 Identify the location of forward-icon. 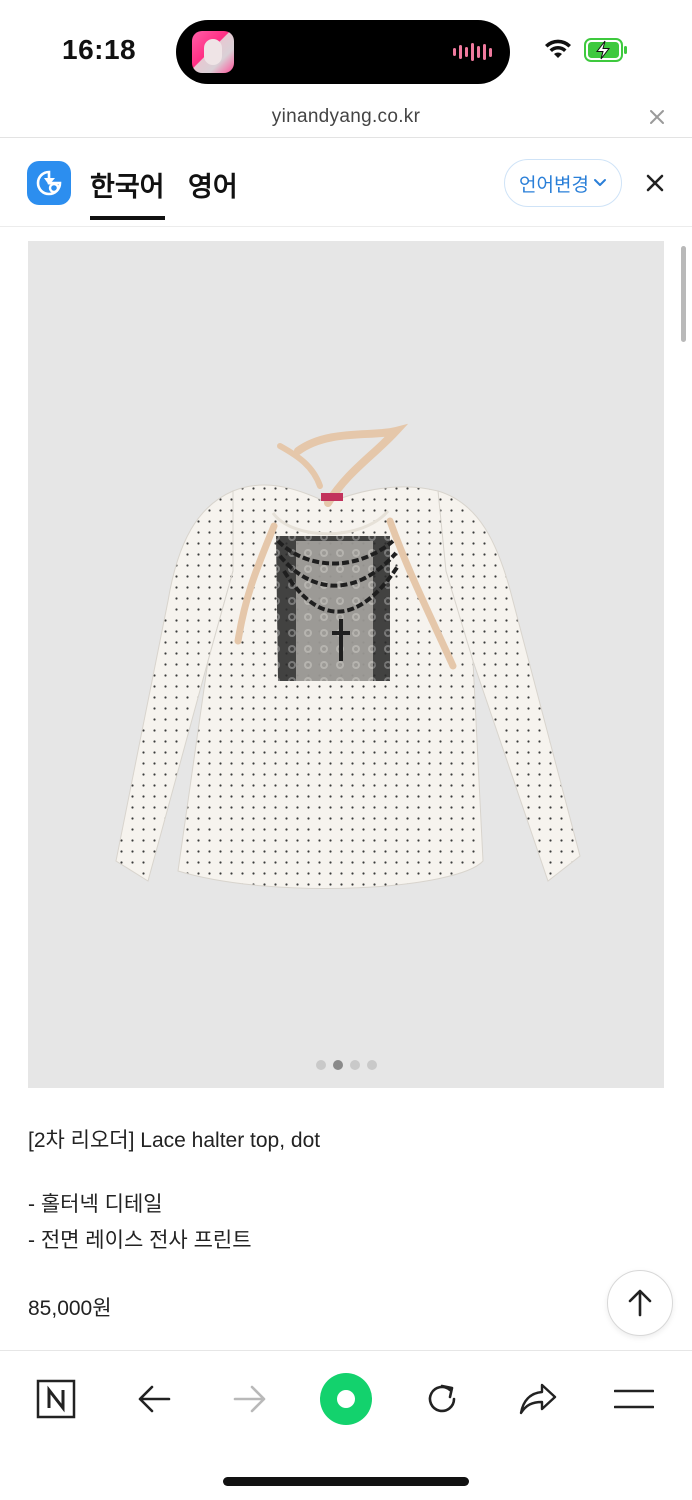
(249, 1399).